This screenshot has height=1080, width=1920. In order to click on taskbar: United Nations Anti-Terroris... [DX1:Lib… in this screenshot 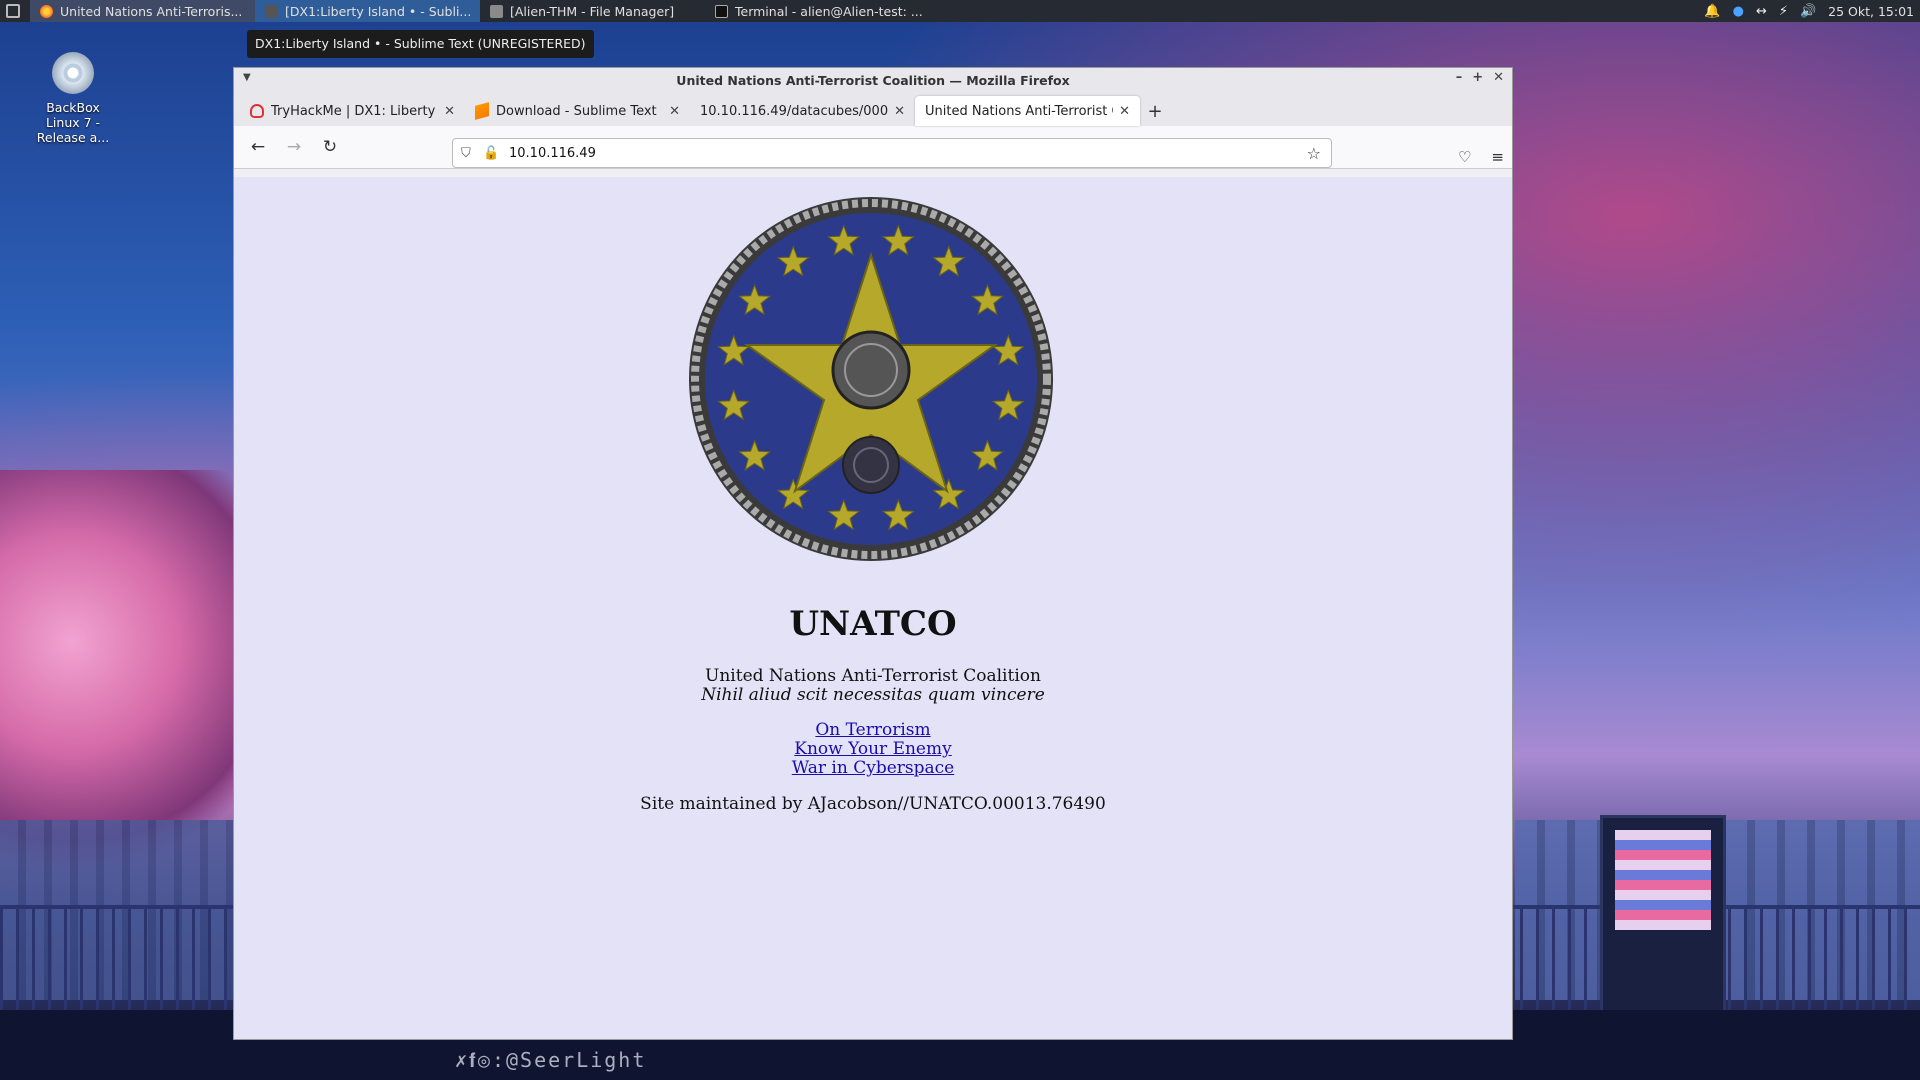, I will do `click(960, 11)`.